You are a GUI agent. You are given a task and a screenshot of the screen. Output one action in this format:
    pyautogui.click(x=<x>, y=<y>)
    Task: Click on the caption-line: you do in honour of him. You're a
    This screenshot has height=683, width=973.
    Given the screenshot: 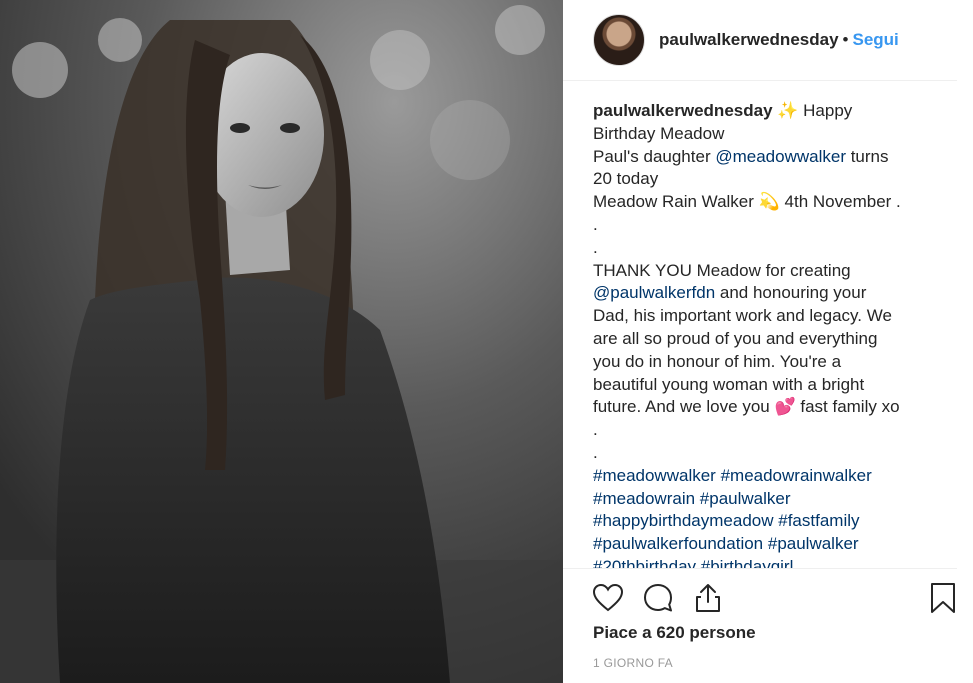 What is the action you would take?
    pyautogui.click(x=768, y=362)
    